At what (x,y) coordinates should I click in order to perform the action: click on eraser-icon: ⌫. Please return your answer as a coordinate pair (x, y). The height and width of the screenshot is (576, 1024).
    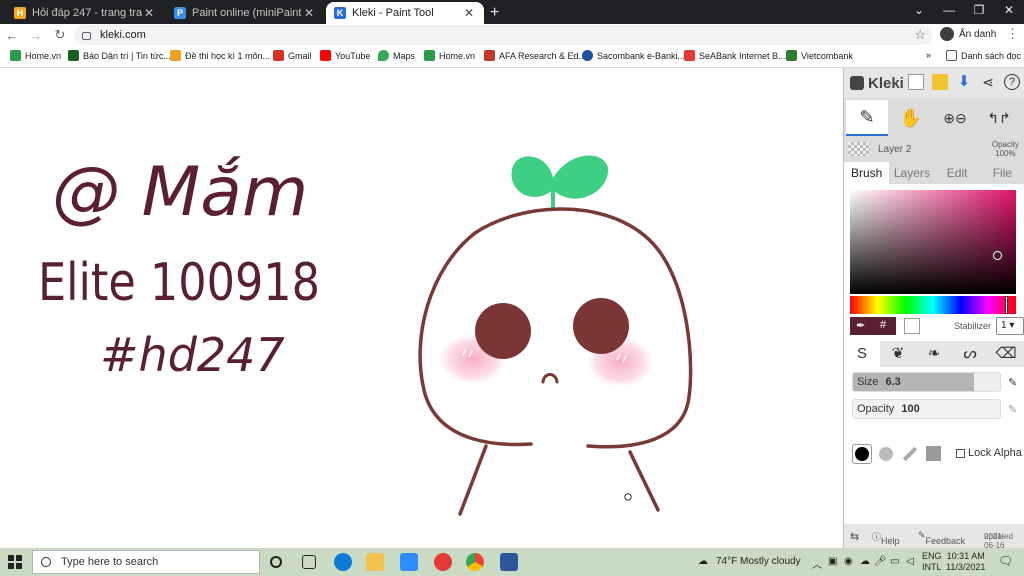
    Looking at the image, I should click on (1006, 354).